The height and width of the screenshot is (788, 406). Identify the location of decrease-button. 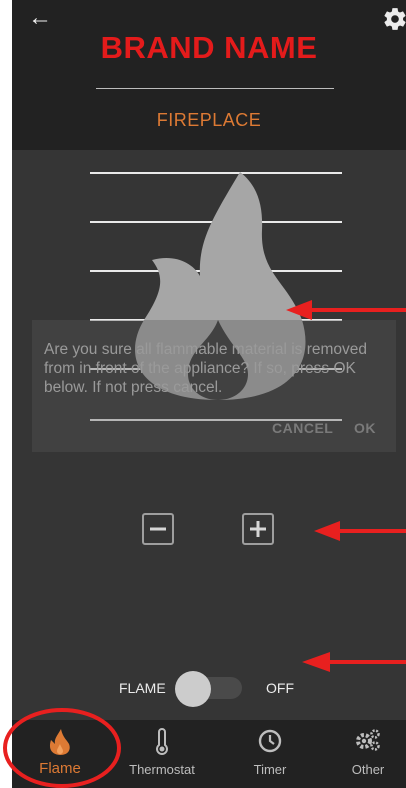
(158, 529).